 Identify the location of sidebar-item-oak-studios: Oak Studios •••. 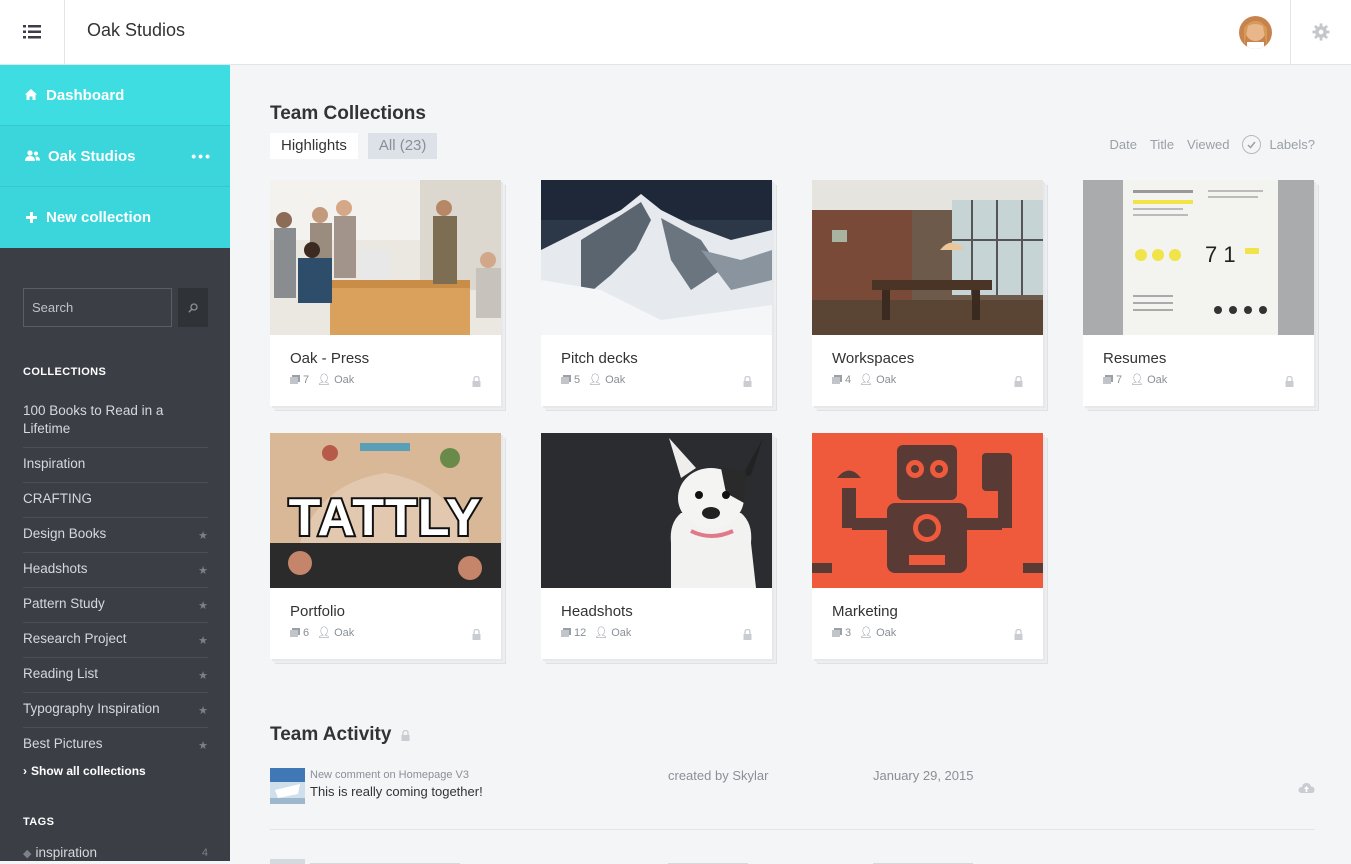
(115, 156).